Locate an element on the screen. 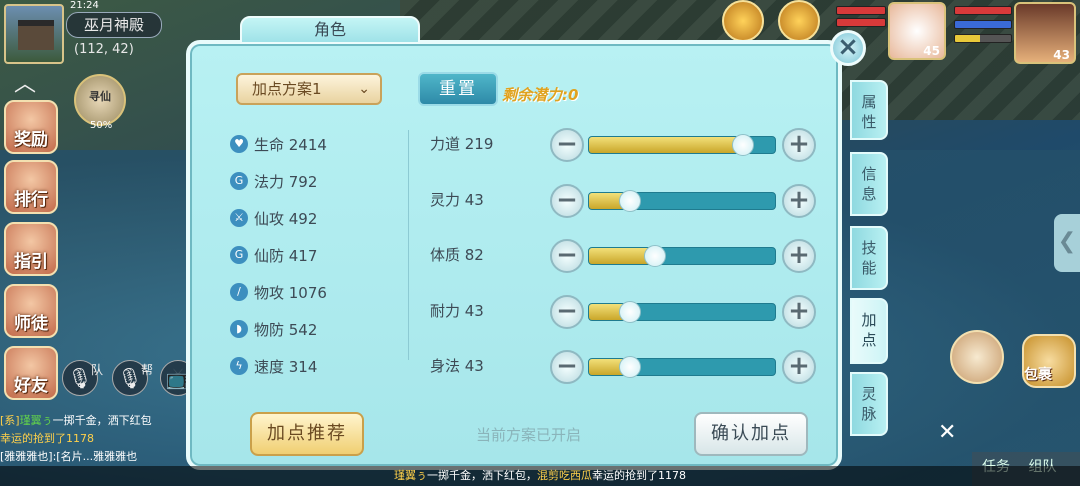 The height and width of the screenshot is (486, 1080). treasure-icon is located at coordinates (743, 21).